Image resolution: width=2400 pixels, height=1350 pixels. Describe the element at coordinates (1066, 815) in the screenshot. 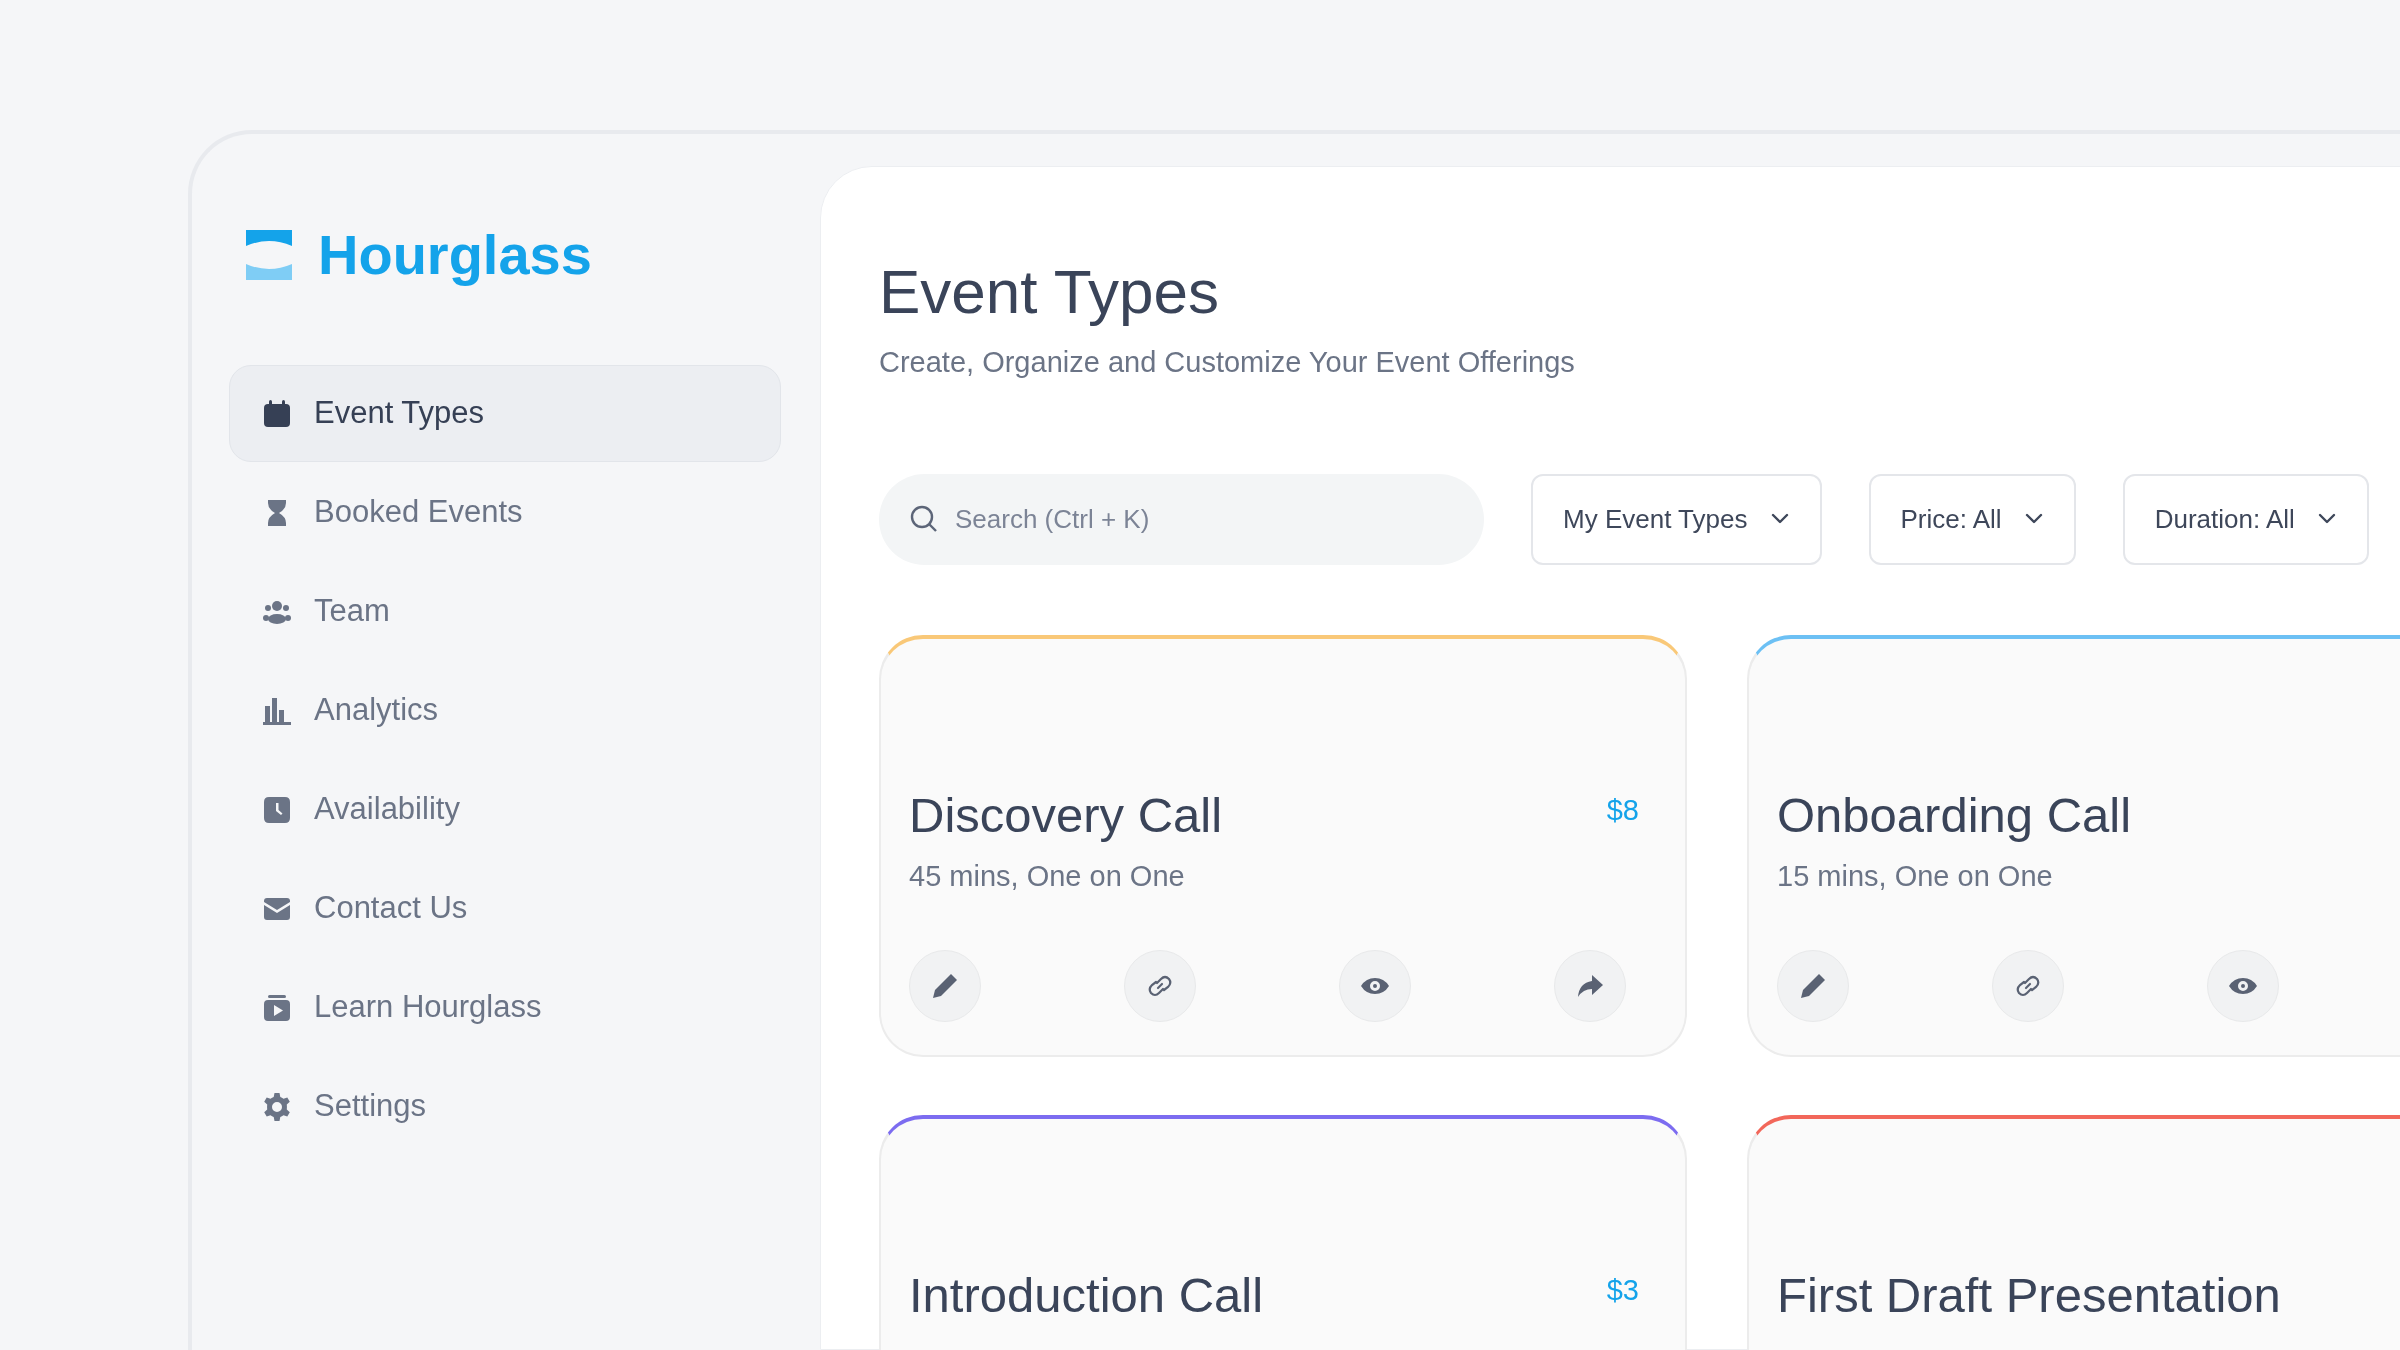

I see `card-title: Discovery Call` at that location.